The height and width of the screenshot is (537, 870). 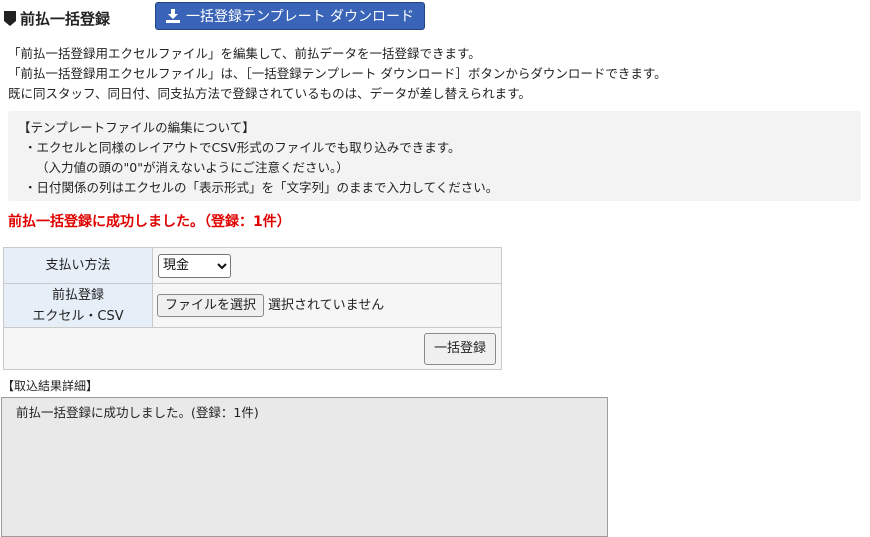 What do you see at coordinates (65, 19) in the screenshot?
I see `page-title: 前払一括登録` at bounding box center [65, 19].